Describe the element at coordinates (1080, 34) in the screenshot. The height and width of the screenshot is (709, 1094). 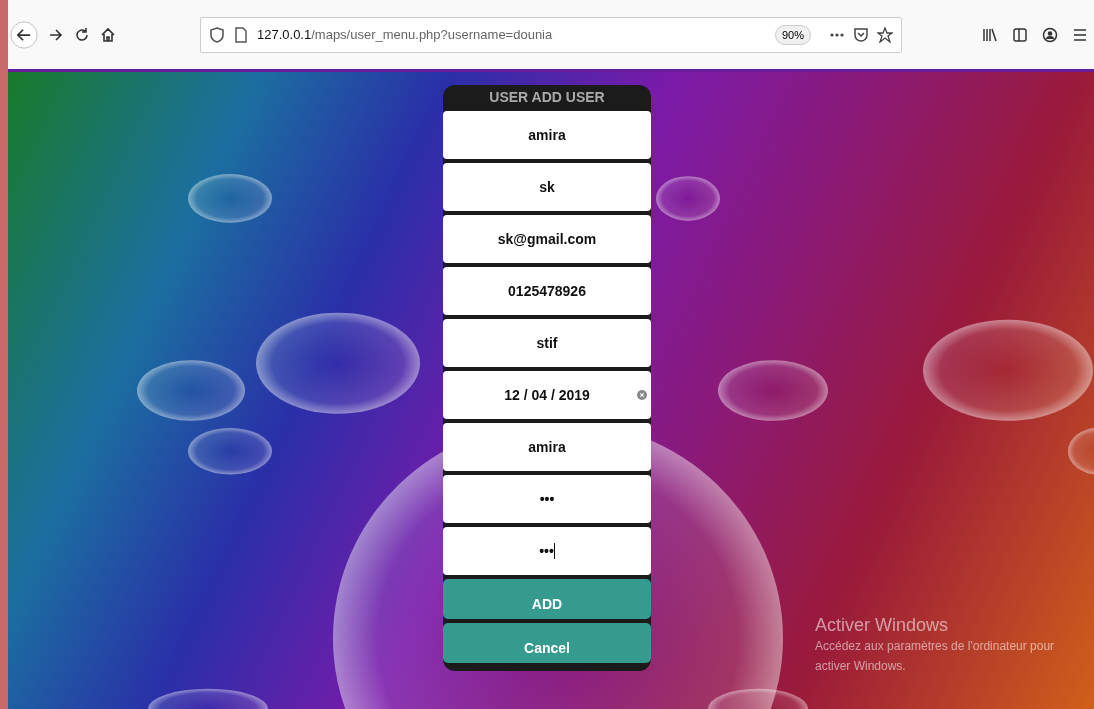
I see `menu-icon` at that location.